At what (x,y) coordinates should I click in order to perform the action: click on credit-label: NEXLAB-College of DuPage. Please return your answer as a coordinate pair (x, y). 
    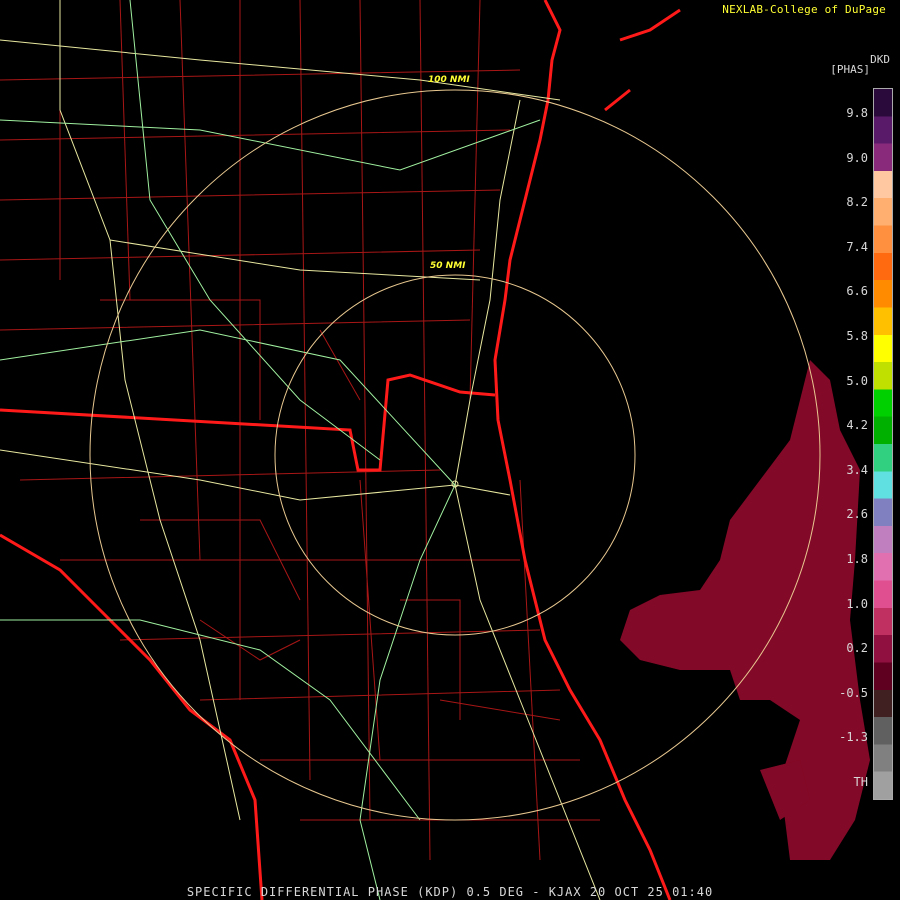
    Looking at the image, I should click on (804, 9).